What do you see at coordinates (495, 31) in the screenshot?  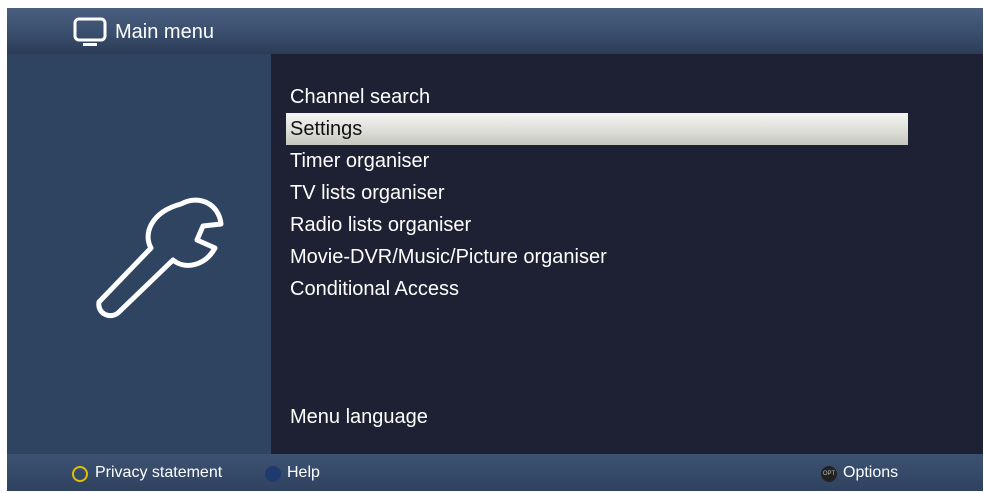 I see `header-bar: Main menu` at bounding box center [495, 31].